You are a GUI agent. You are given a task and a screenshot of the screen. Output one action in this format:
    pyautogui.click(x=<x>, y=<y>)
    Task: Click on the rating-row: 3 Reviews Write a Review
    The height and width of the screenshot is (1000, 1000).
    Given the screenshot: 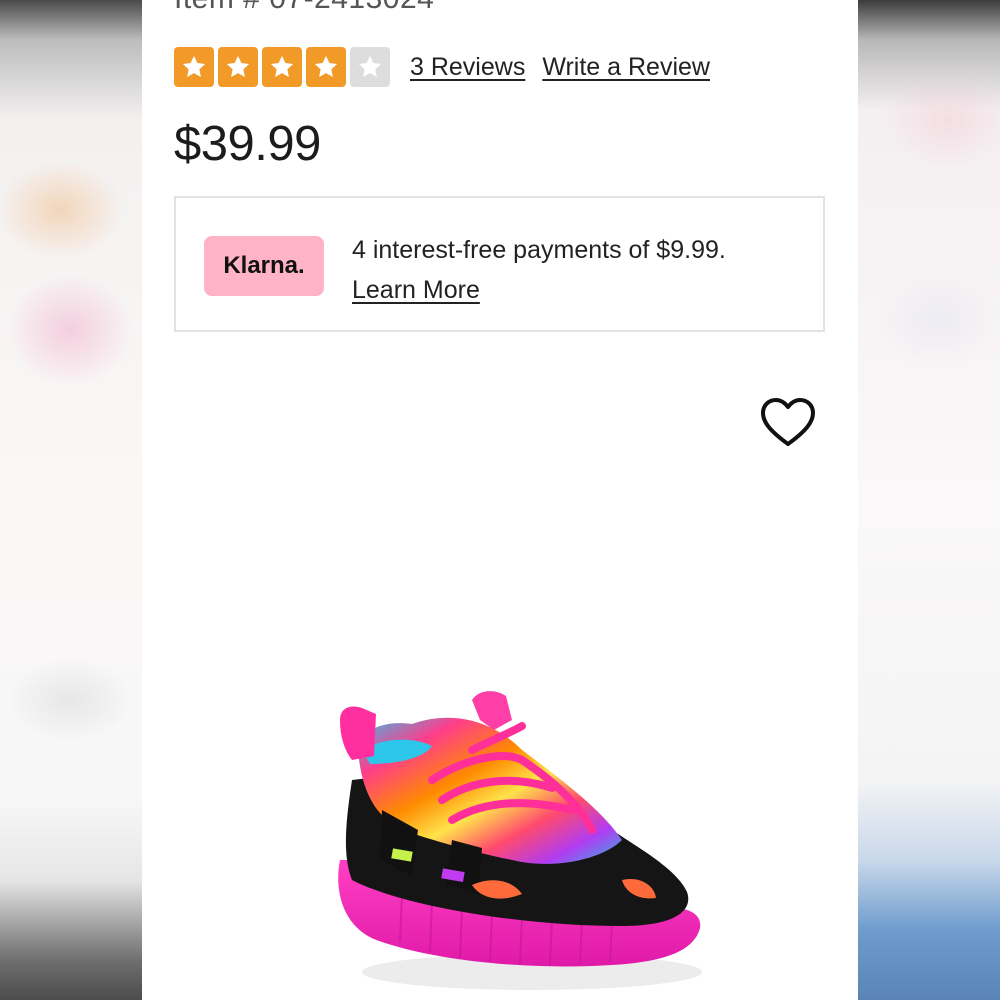 What is the action you would take?
    pyautogui.click(x=442, y=67)
    